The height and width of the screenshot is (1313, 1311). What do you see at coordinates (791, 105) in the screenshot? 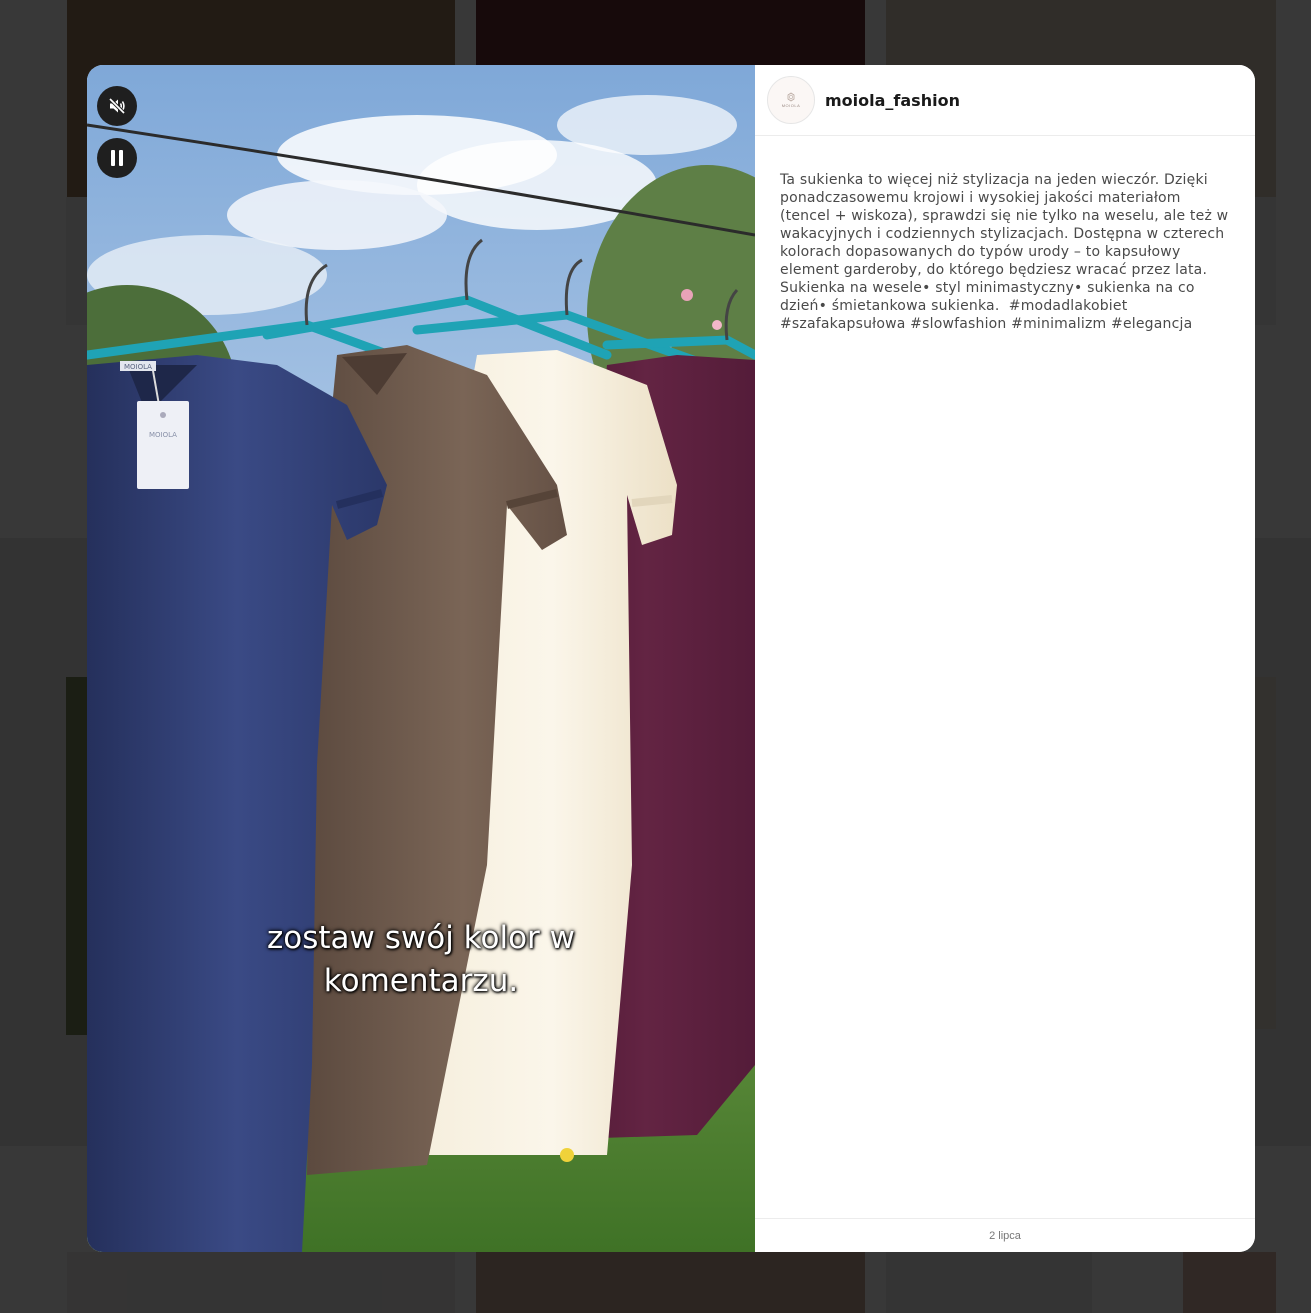
I see `avatar-logo-text: MOIOLA` at bounding box center [791, 105].